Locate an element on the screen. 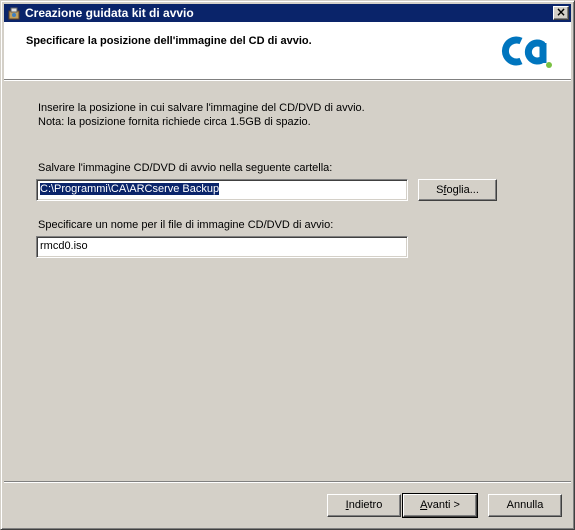 The height and width of the screenshot is (530, 575). wizard-app-icon is located at coordinates (14, 13).